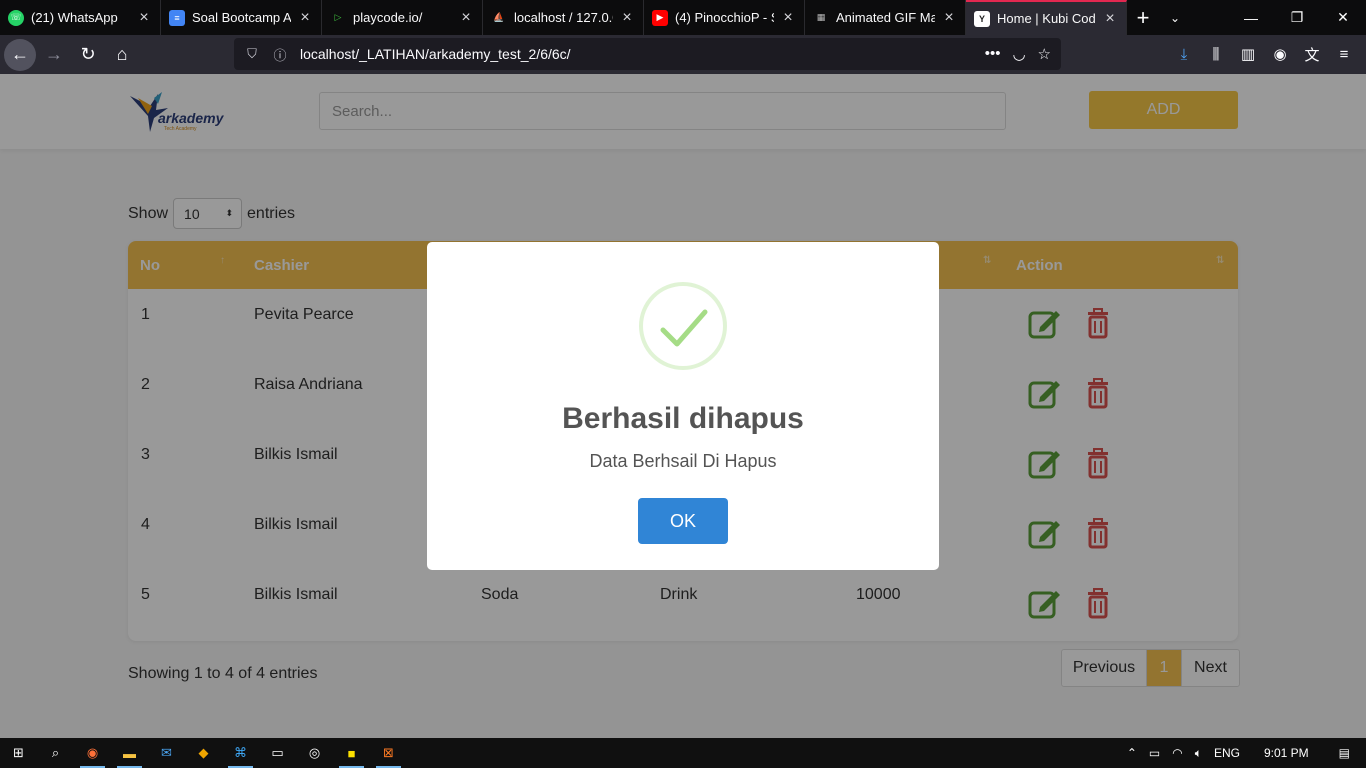  Describe the element at coordinates (1227, 753) in the screenshot. I see `language-indicator: ENG` at that location.